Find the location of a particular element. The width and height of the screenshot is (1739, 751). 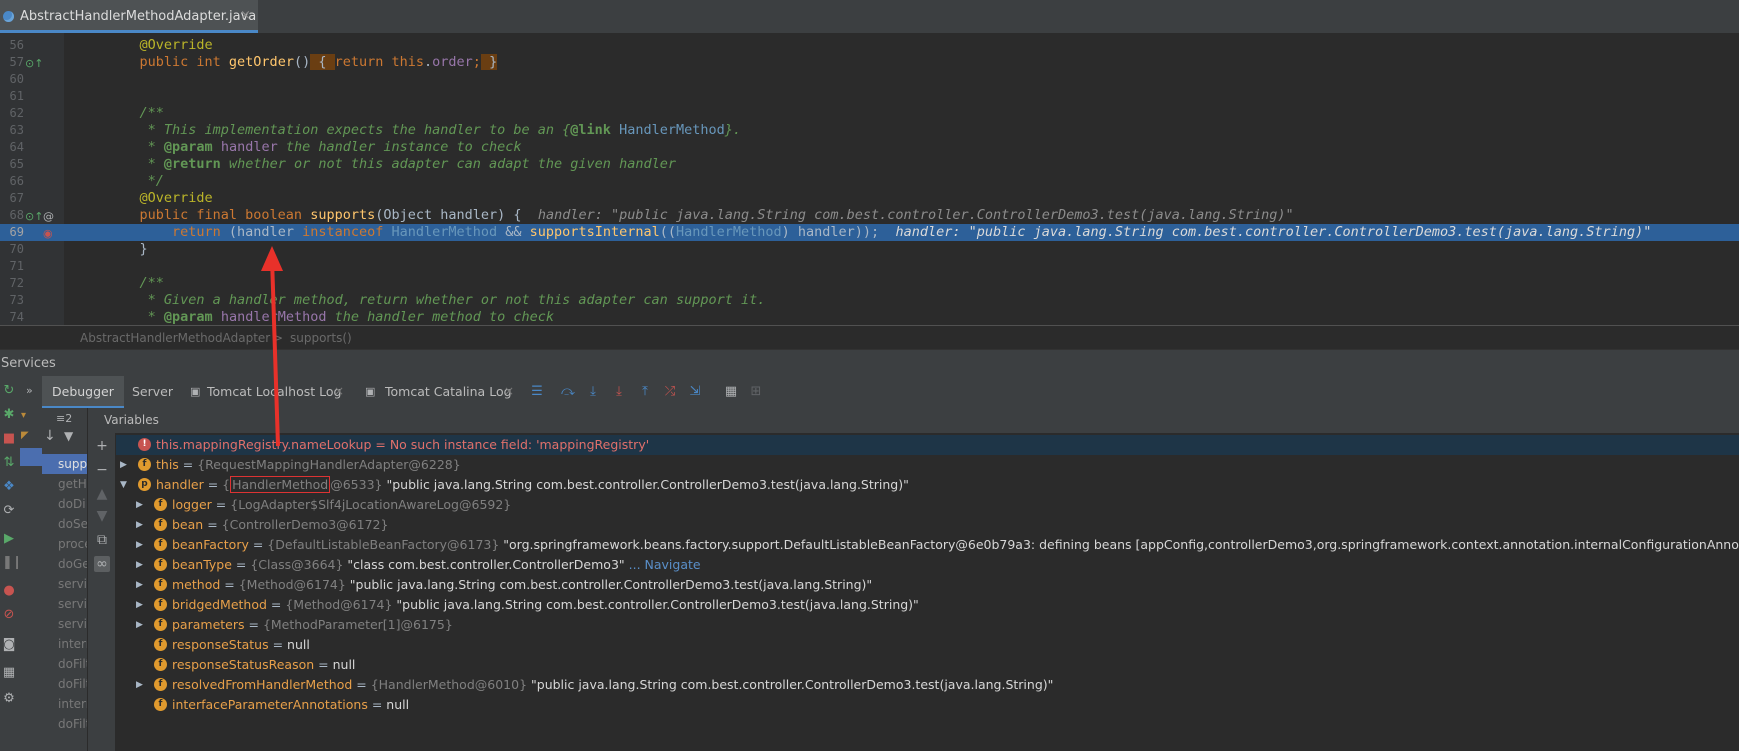

code-line: 56 @Override is located at coordinates (869, 45).